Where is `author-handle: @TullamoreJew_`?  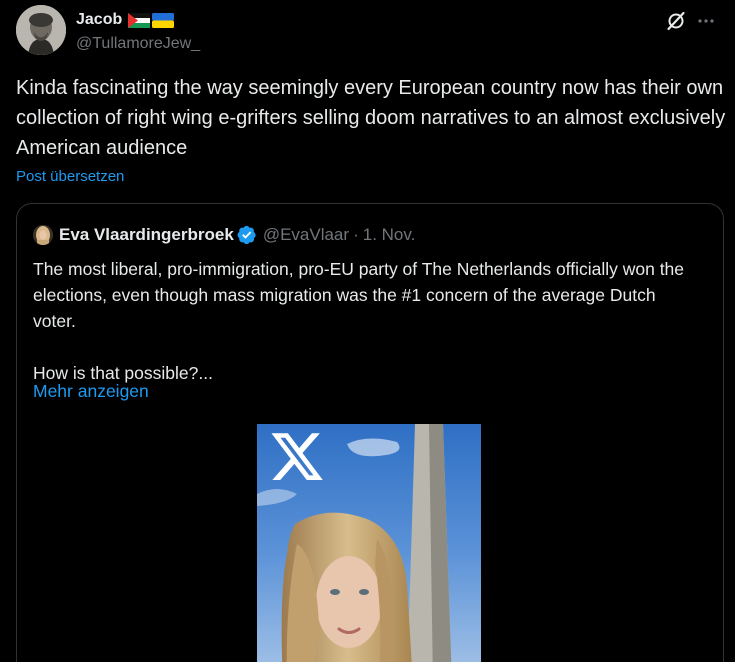
author-handle: @TullamoreJew_ is located at coordinates (138, 44).